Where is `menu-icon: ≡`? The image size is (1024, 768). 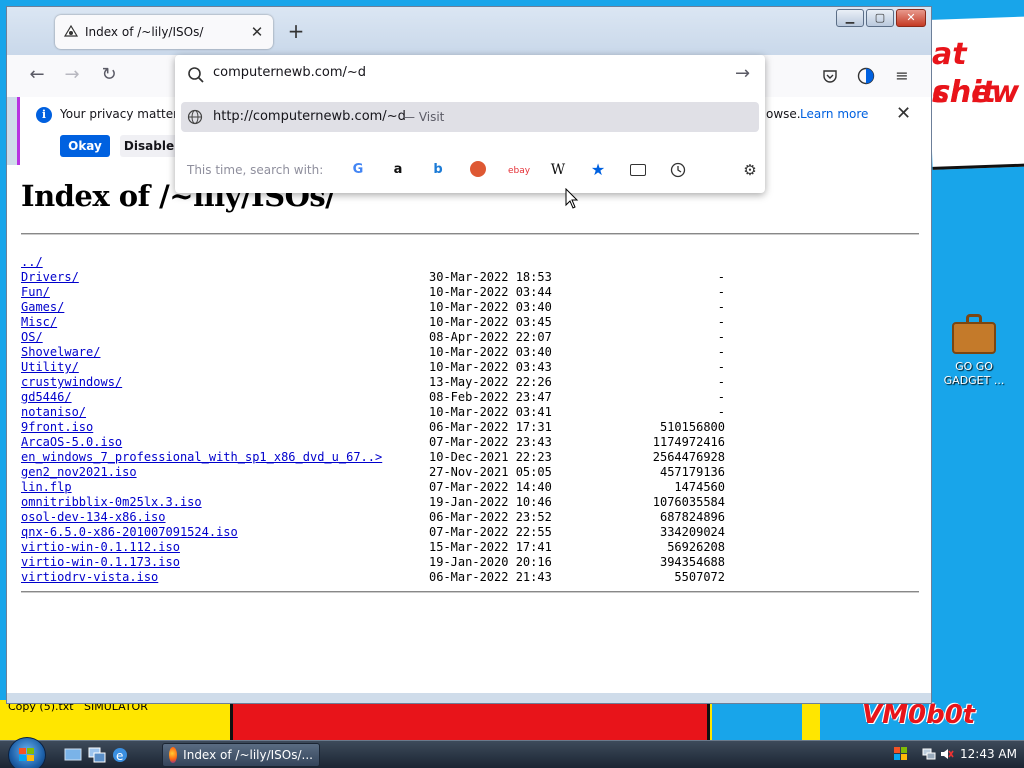
menu-icon: ≡ is located at coordinates (902, 76).